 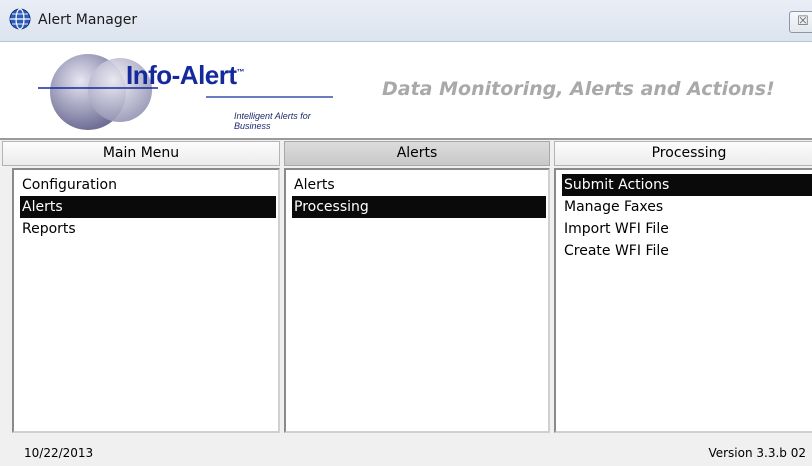 I want to click on status-bar: 10/22/2013 Version 3.3.b 02, so click(x=406, y=452).